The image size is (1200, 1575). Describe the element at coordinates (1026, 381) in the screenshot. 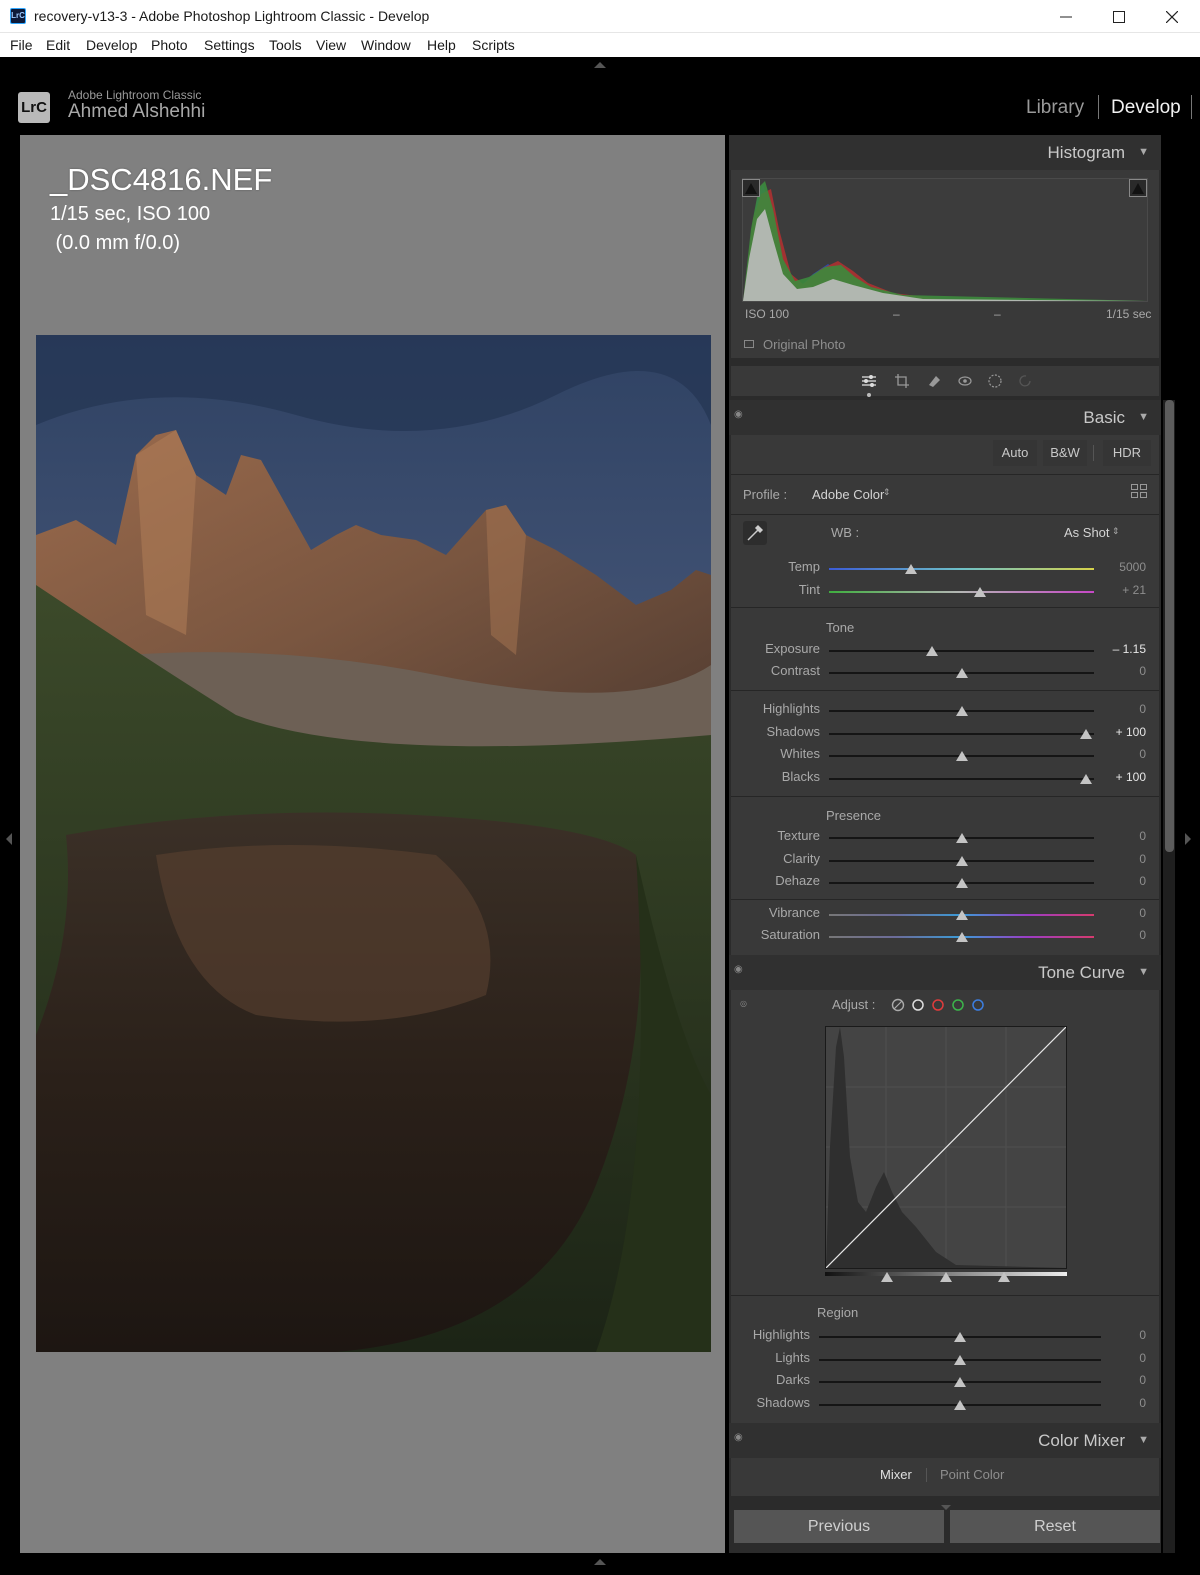

I see `reset-tool-icon` at that location.